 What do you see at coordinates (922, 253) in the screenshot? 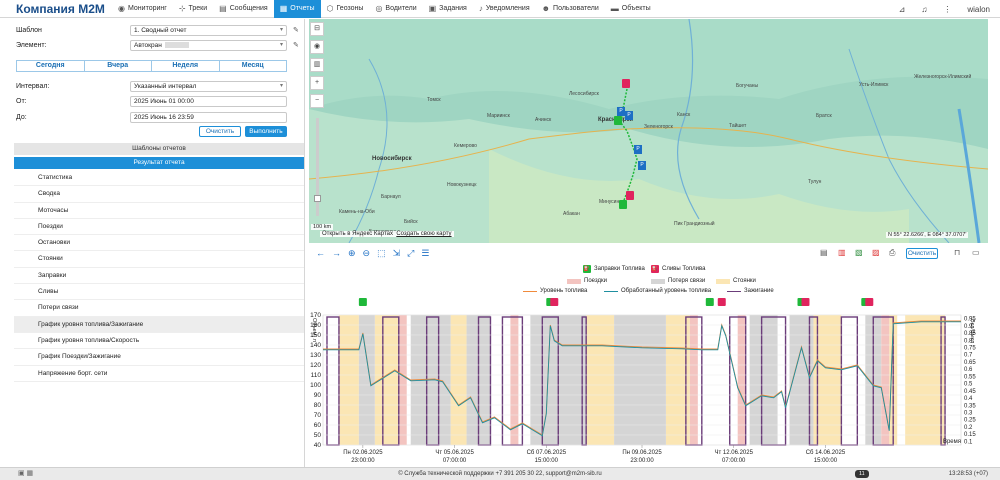
I see `chart-clear-button: Очистить` at bounding box center [922, 253].